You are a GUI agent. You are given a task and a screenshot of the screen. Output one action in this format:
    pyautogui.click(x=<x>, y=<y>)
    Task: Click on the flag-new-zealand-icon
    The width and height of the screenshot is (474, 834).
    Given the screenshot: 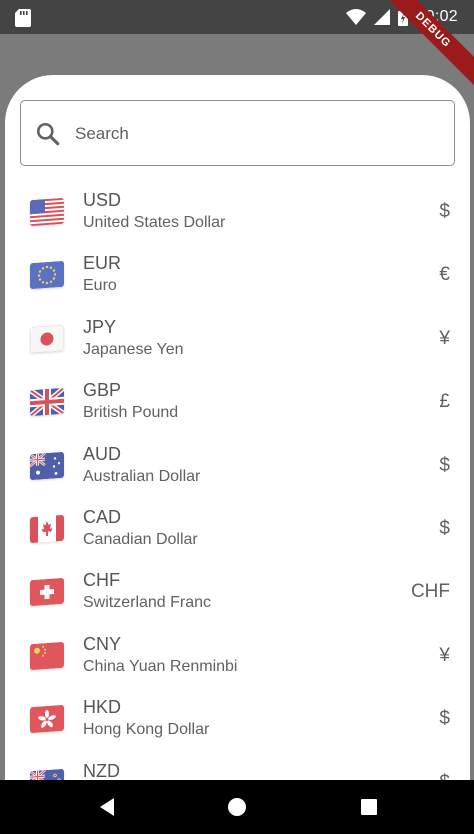 What is the action you would take?
    pyautogui.click(x=47, y=774)
    